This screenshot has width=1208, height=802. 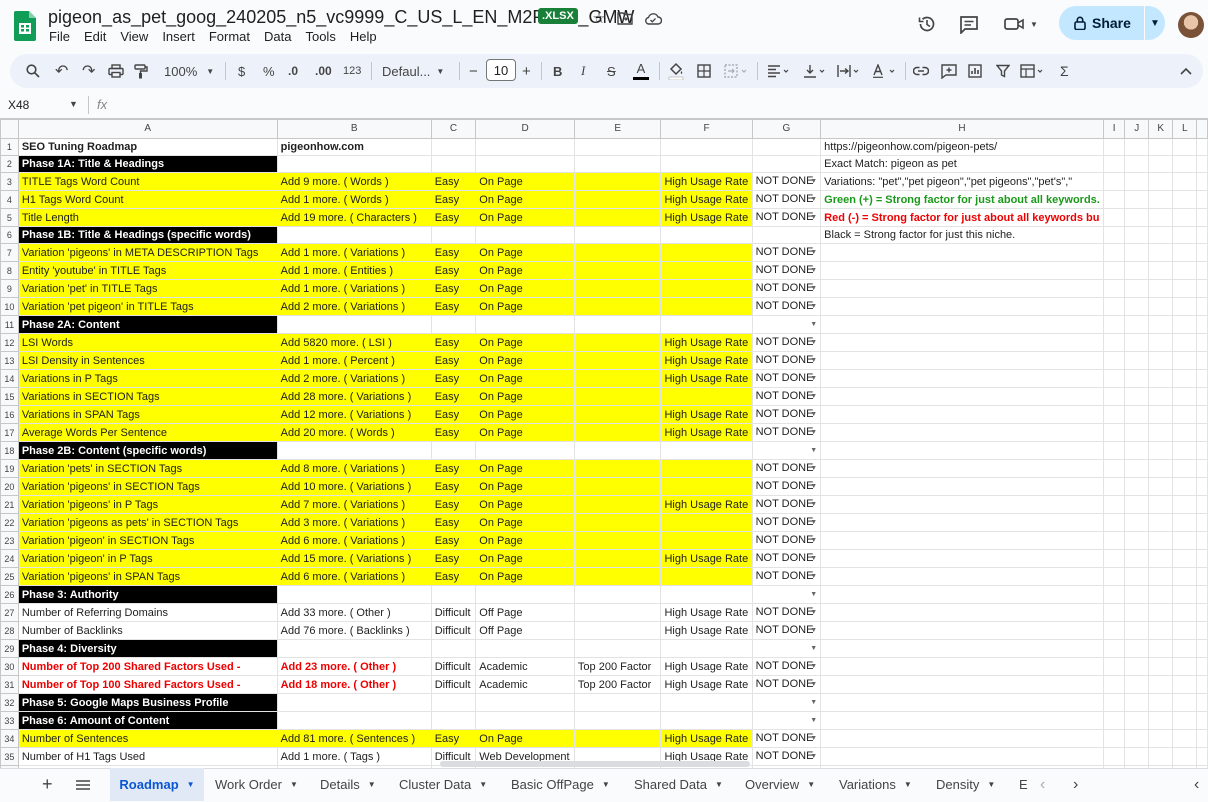 What do you see at coordinates (147, 468) in the screenshot?
I see `cell-a: Variation 'pets' in SECTION Tags` at bounding box center [147, 468].